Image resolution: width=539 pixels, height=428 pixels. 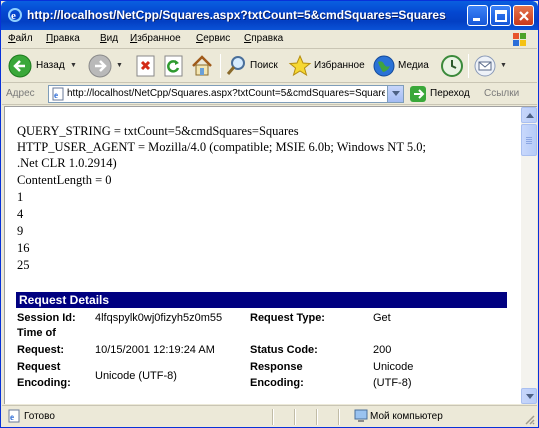 I want to click on back-arrow-icon, so click(x=20, y=66).